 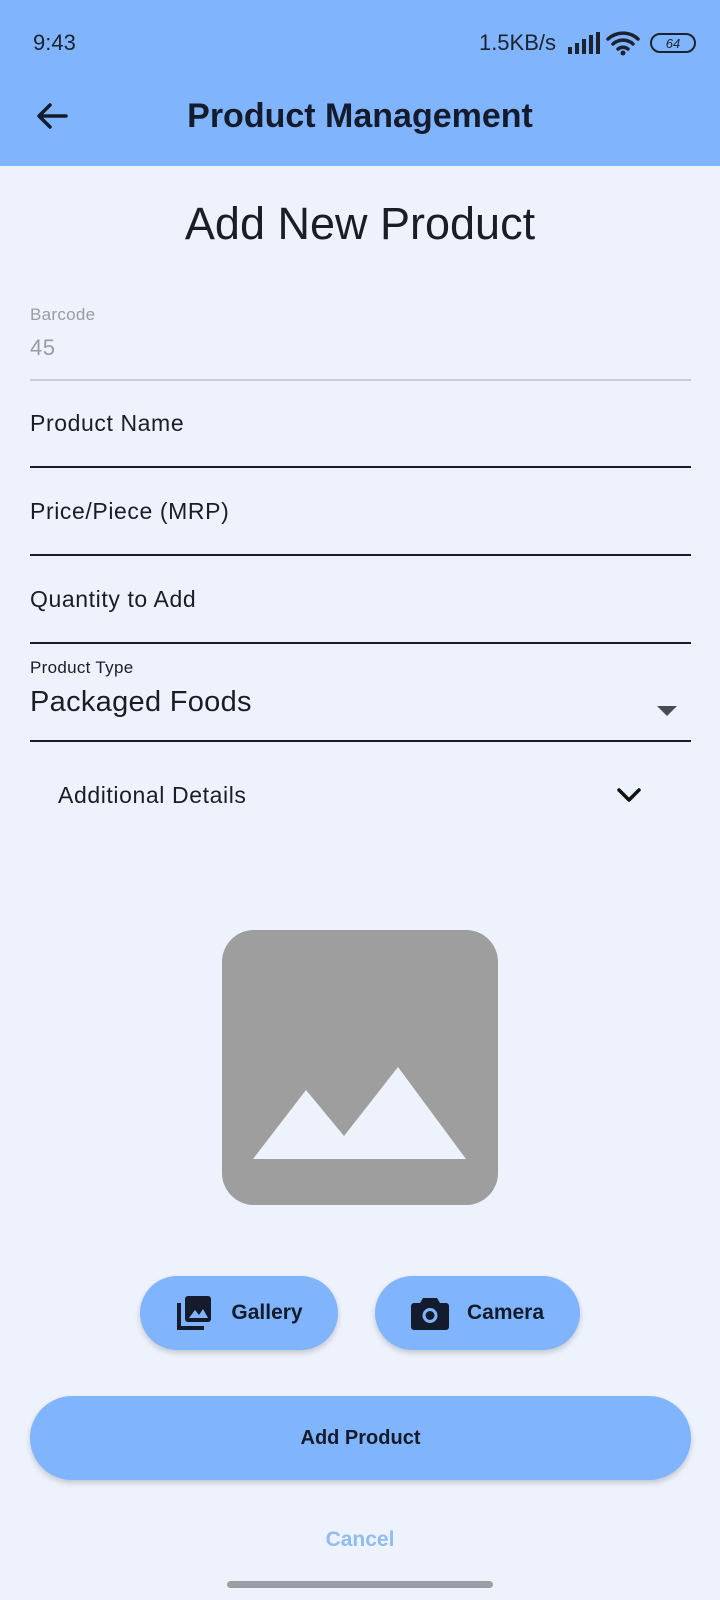 I want to click on signal-icon, so click(x=584, y=43).